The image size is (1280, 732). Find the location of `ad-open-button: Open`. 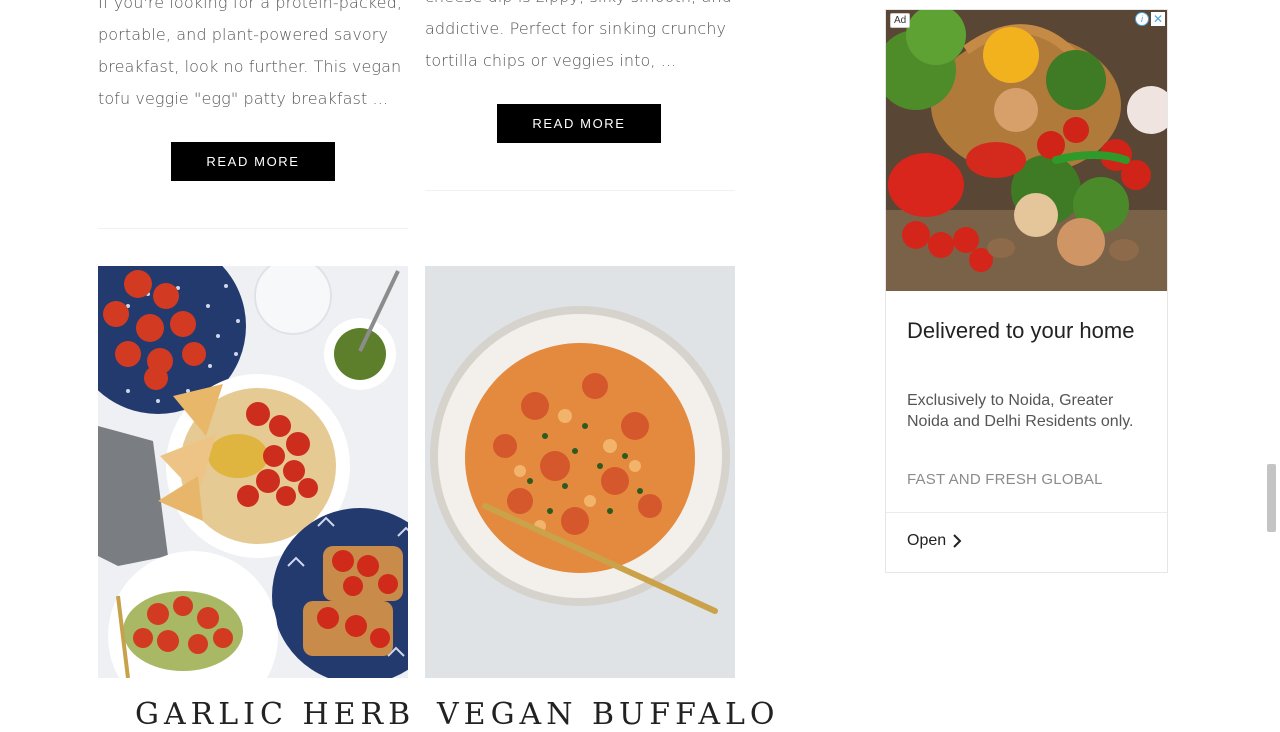

ad-open-button: Open is located at coordinates (934, 541).